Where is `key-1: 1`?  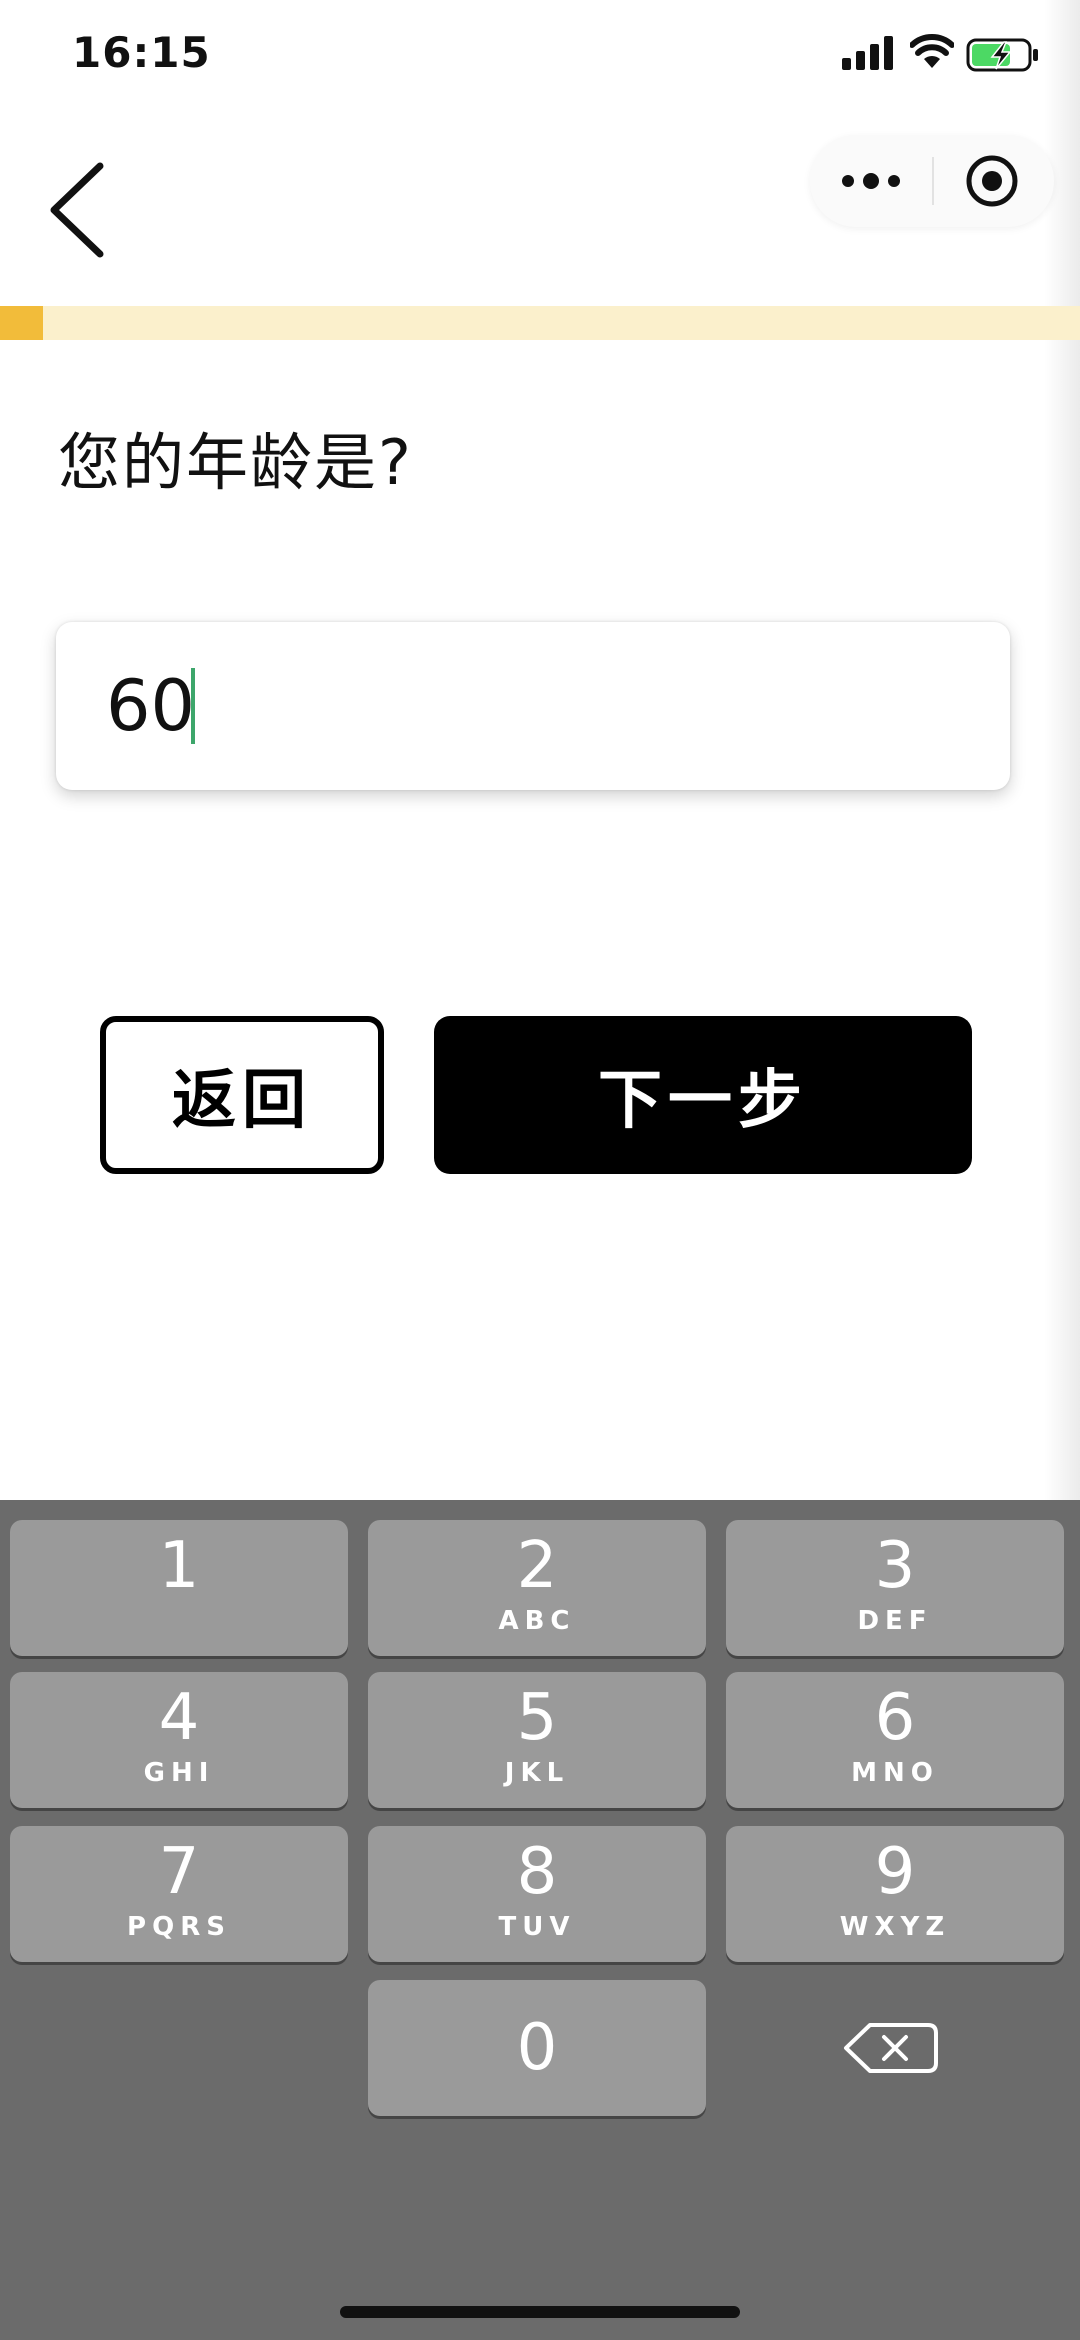 key-1: 1 is located at coordinates (179, 1588).